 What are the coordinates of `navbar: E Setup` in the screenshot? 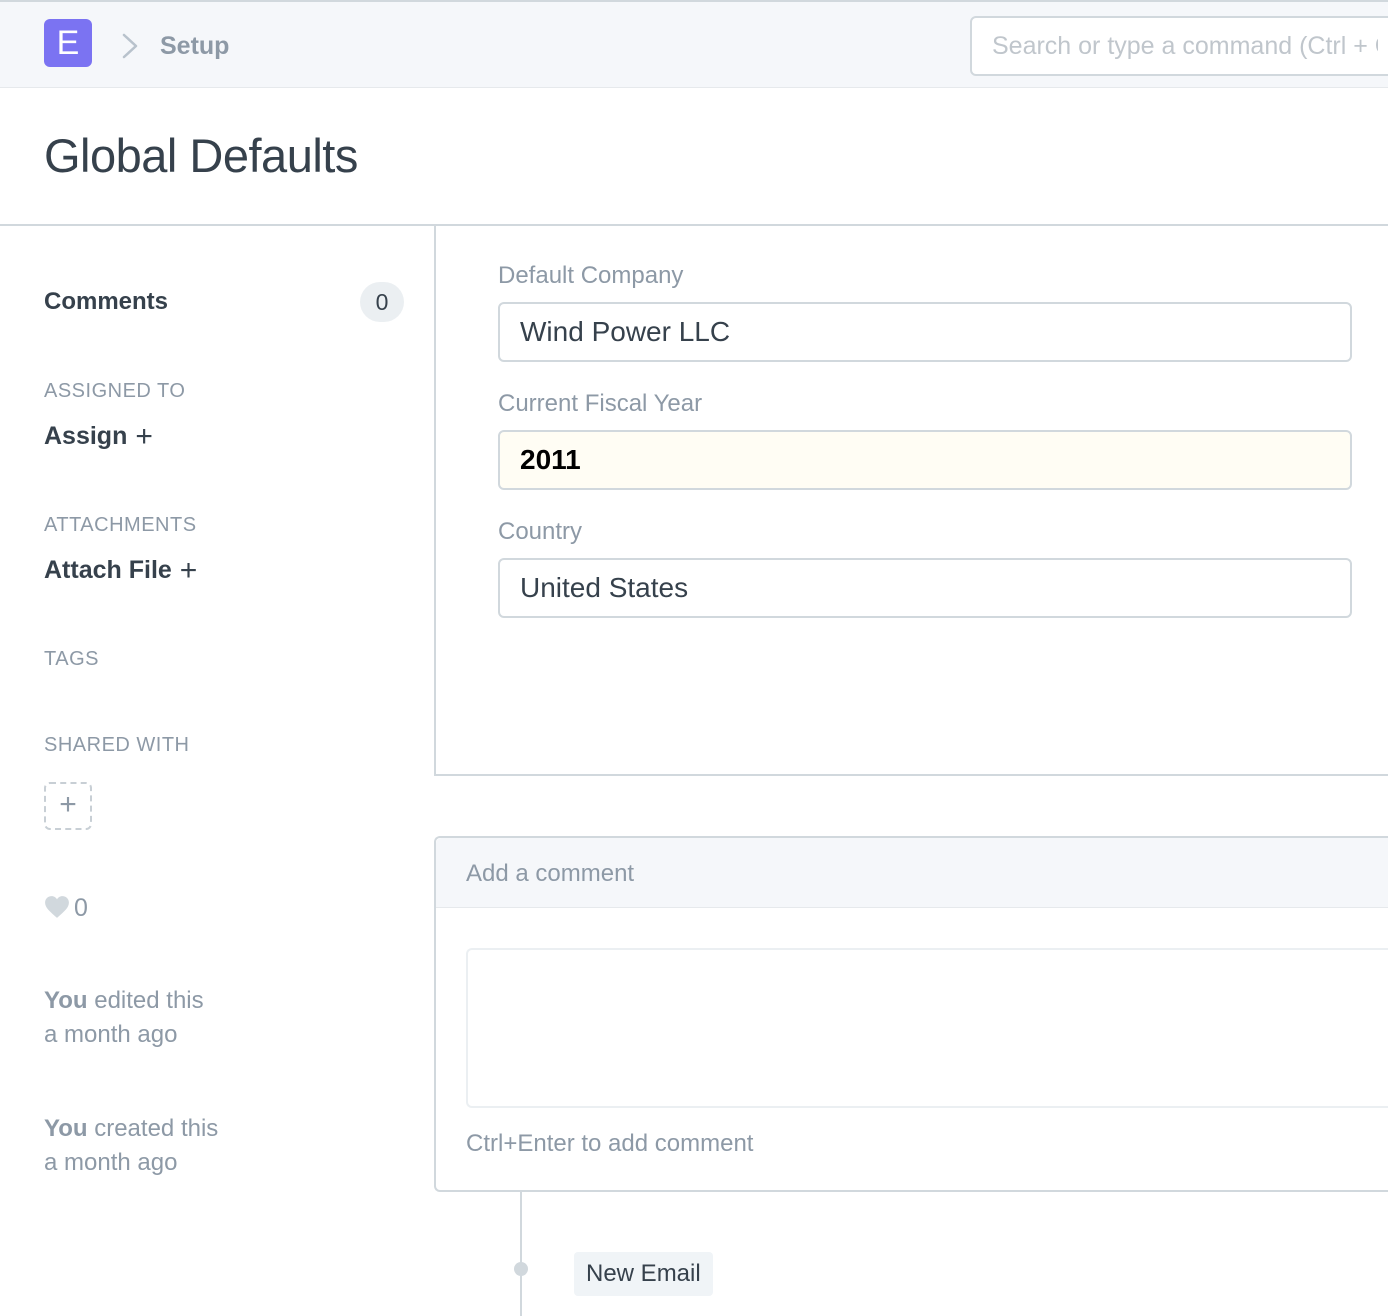 It's located at (694, 44).